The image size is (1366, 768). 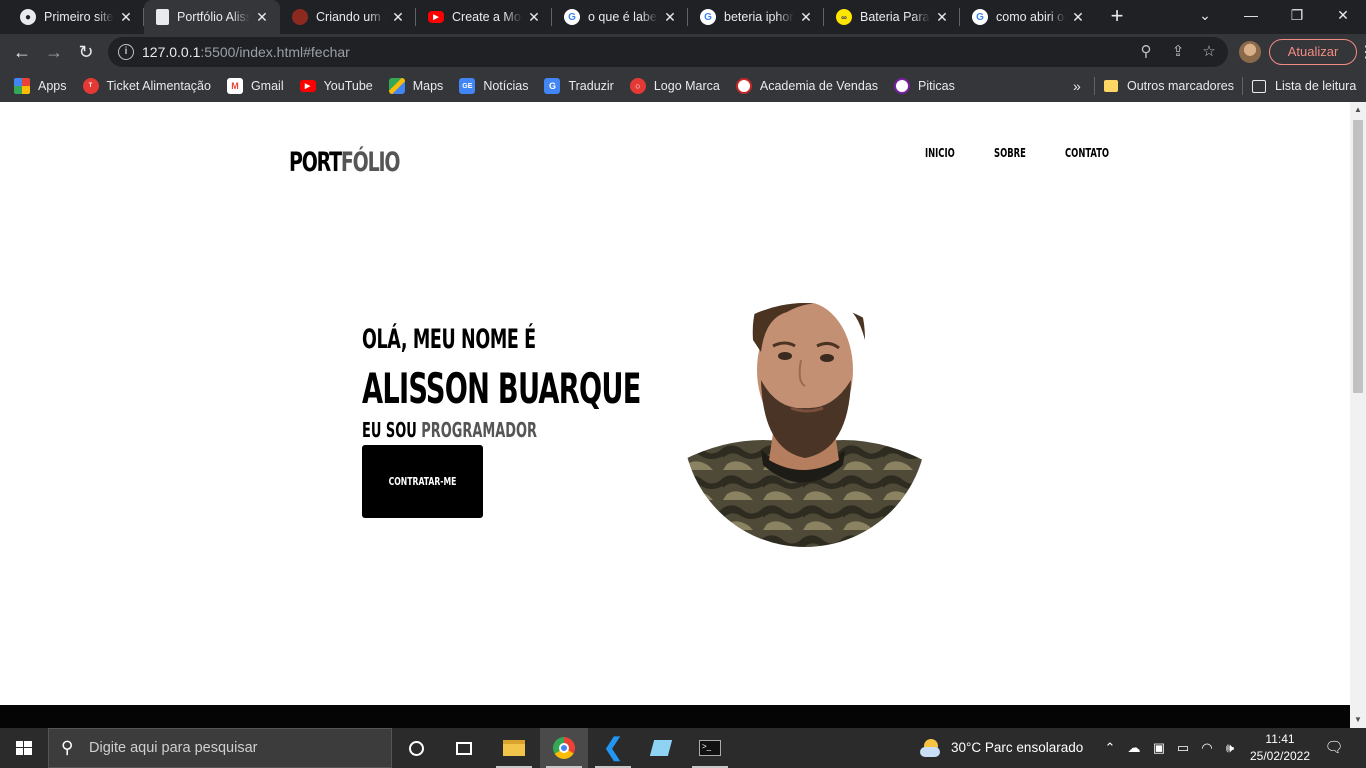 What do you see at coordinates (1134, 748) in the screenshot?
I see `onedrive-icon: ☁` at bounding box center [1134, 748].